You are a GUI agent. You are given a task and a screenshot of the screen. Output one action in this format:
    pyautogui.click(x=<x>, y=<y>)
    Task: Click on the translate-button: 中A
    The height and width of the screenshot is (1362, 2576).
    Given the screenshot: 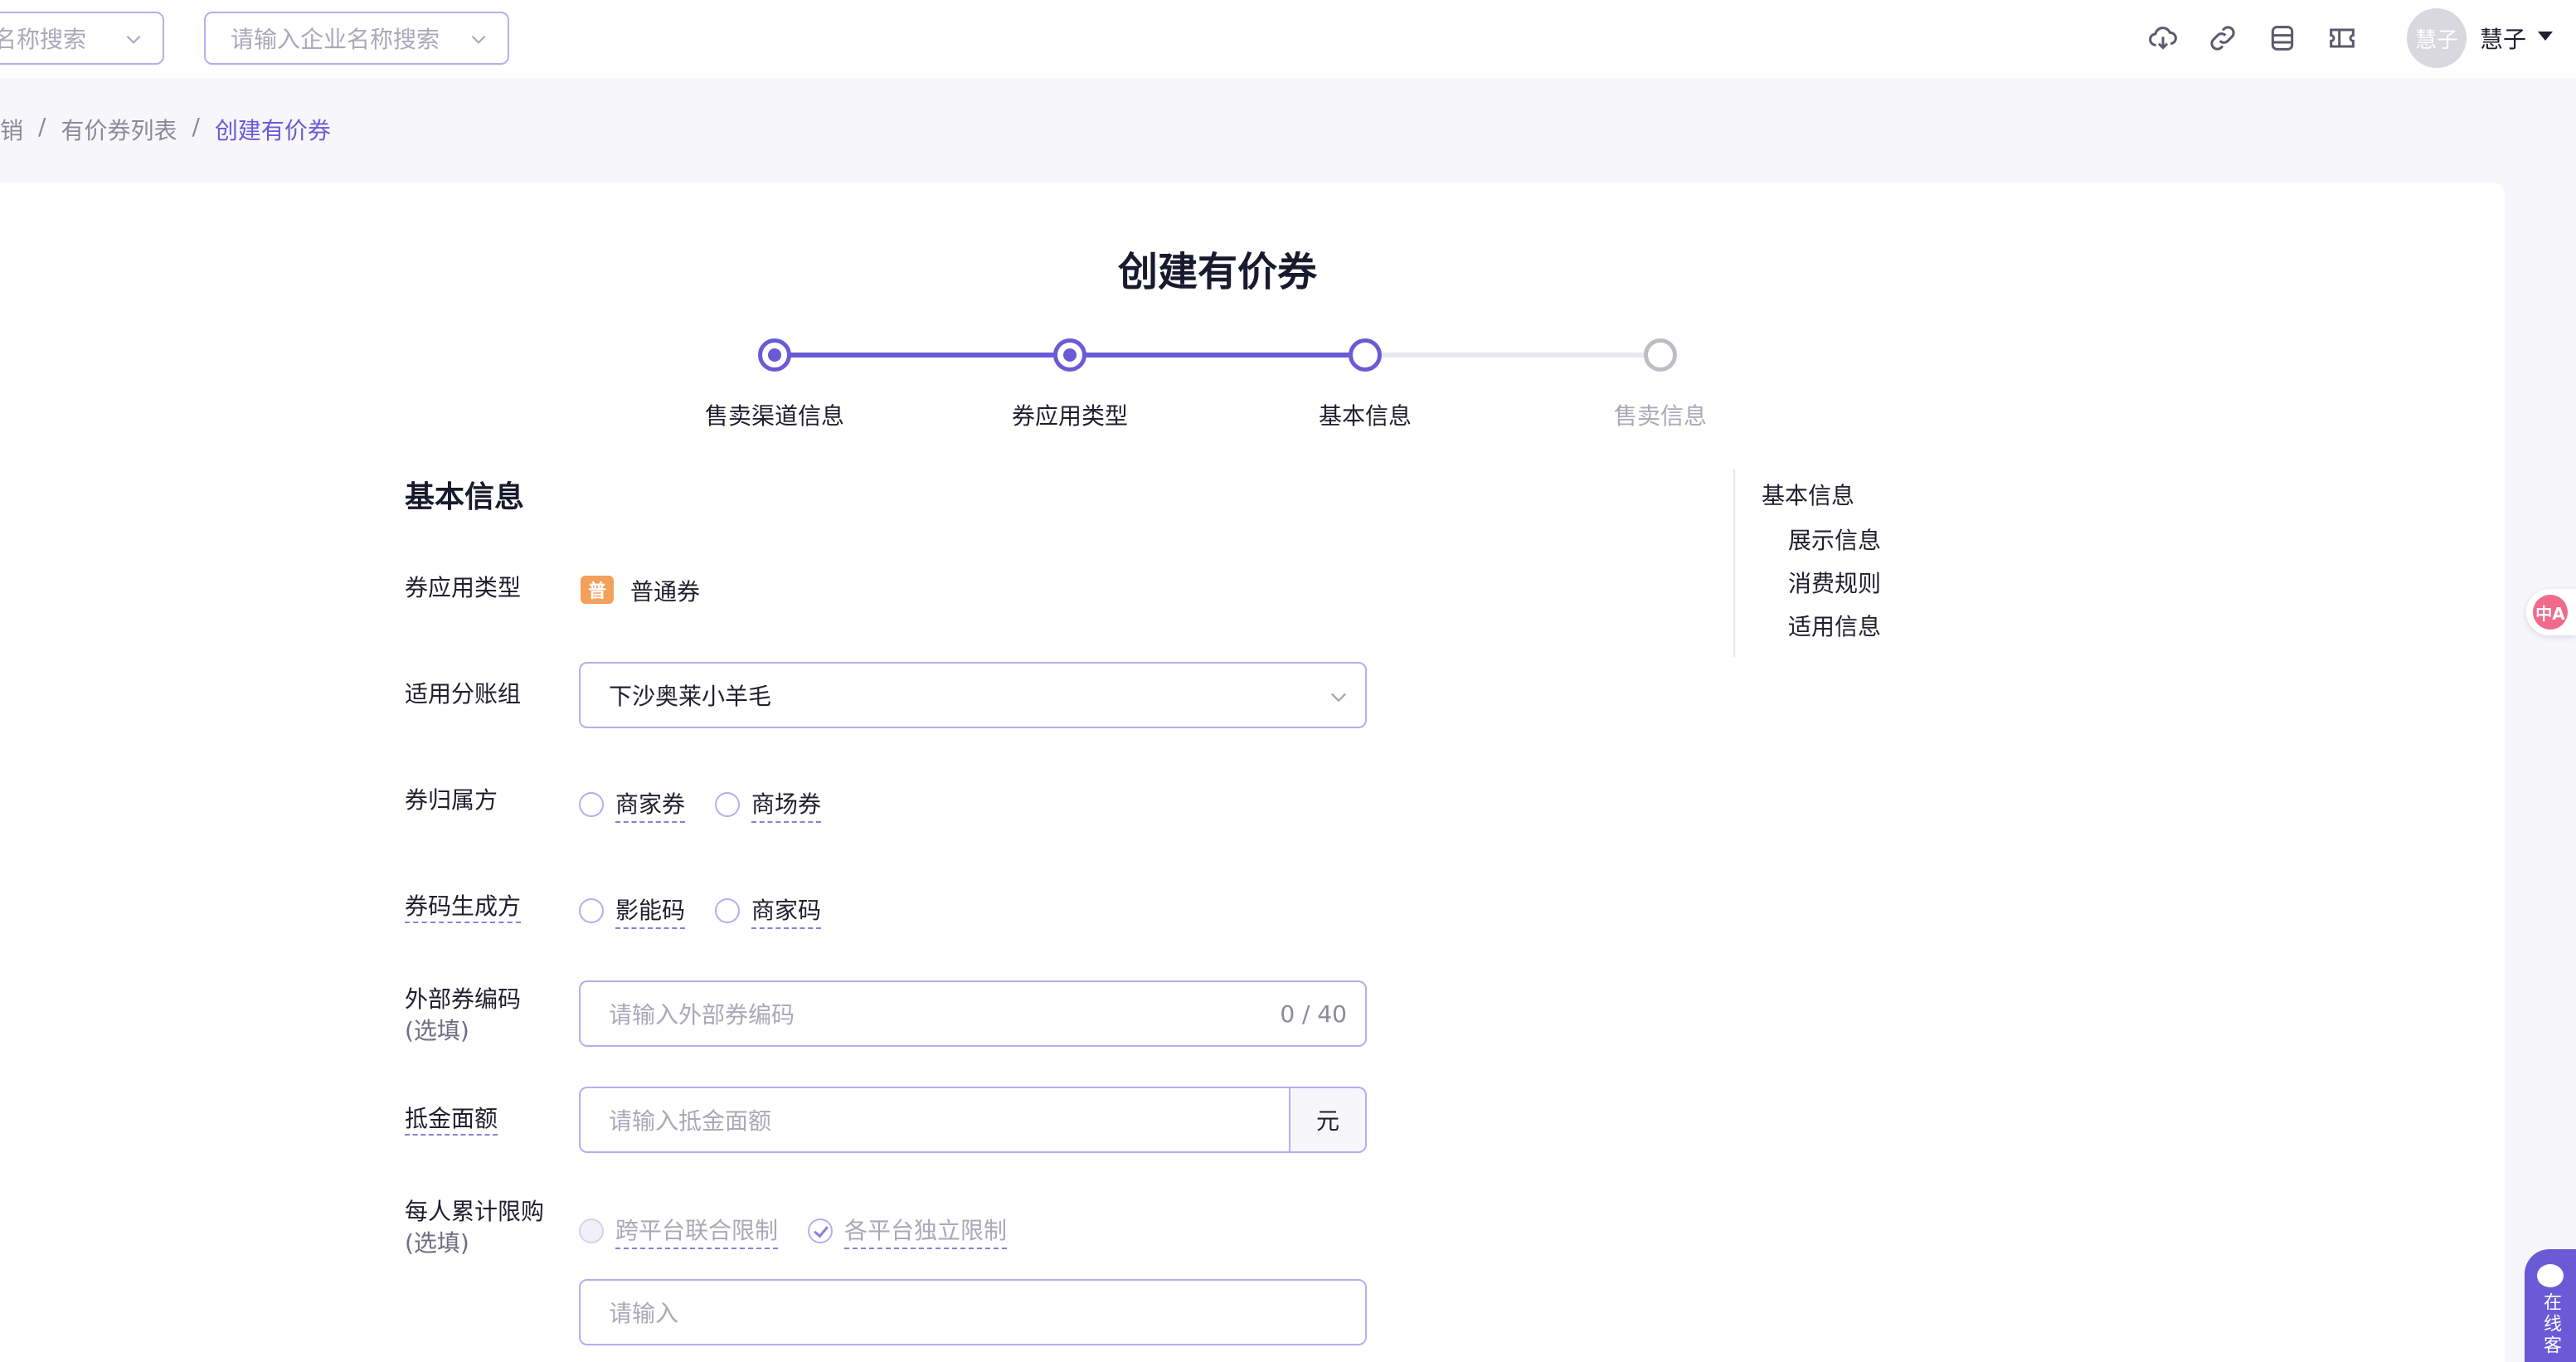 What is the action you would take?
    pyautogui.click(x=2551, y=612)
    